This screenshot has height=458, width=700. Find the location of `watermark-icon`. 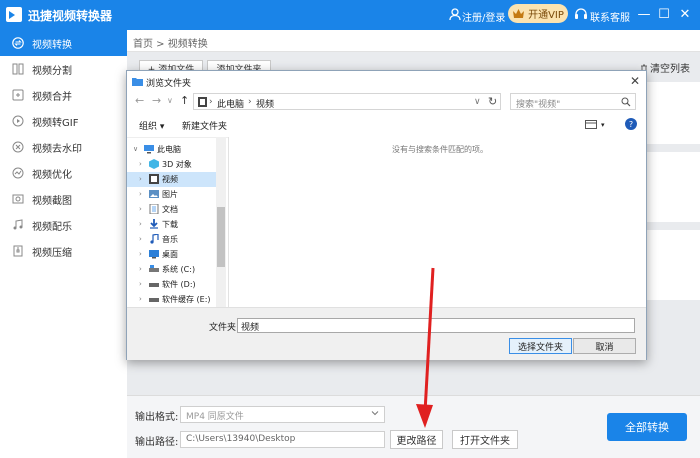

watermark-icon is located at coordinates (18, 147).